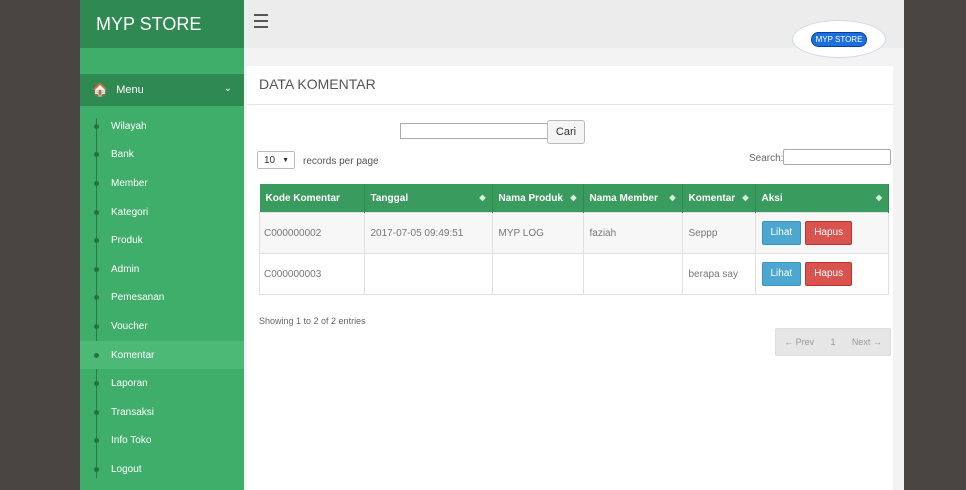 This screenshot has height=490, width=966. What do you see at coordinates (126, 469) in the screenshot?
I see `sidebar-item-label: Logout` at bounding box center [126, 469].